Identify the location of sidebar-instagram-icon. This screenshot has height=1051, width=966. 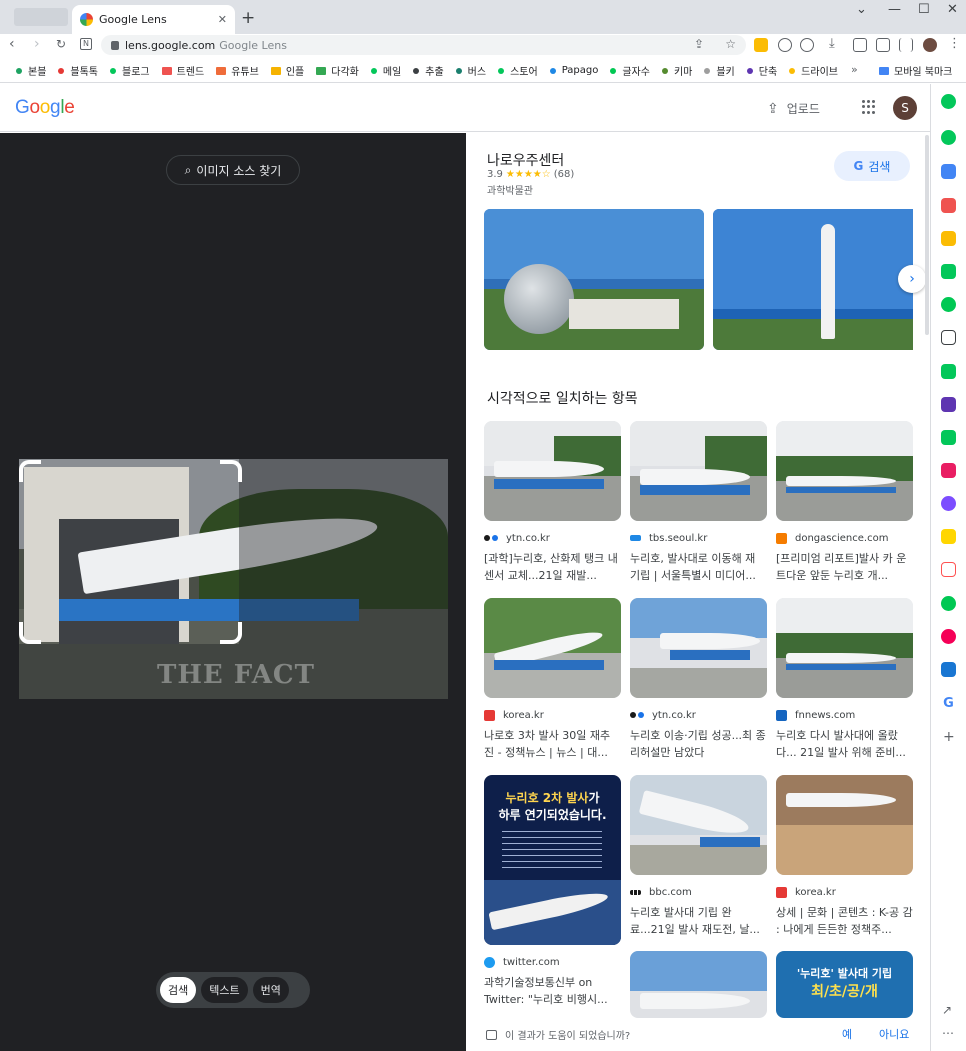
(948, 470).